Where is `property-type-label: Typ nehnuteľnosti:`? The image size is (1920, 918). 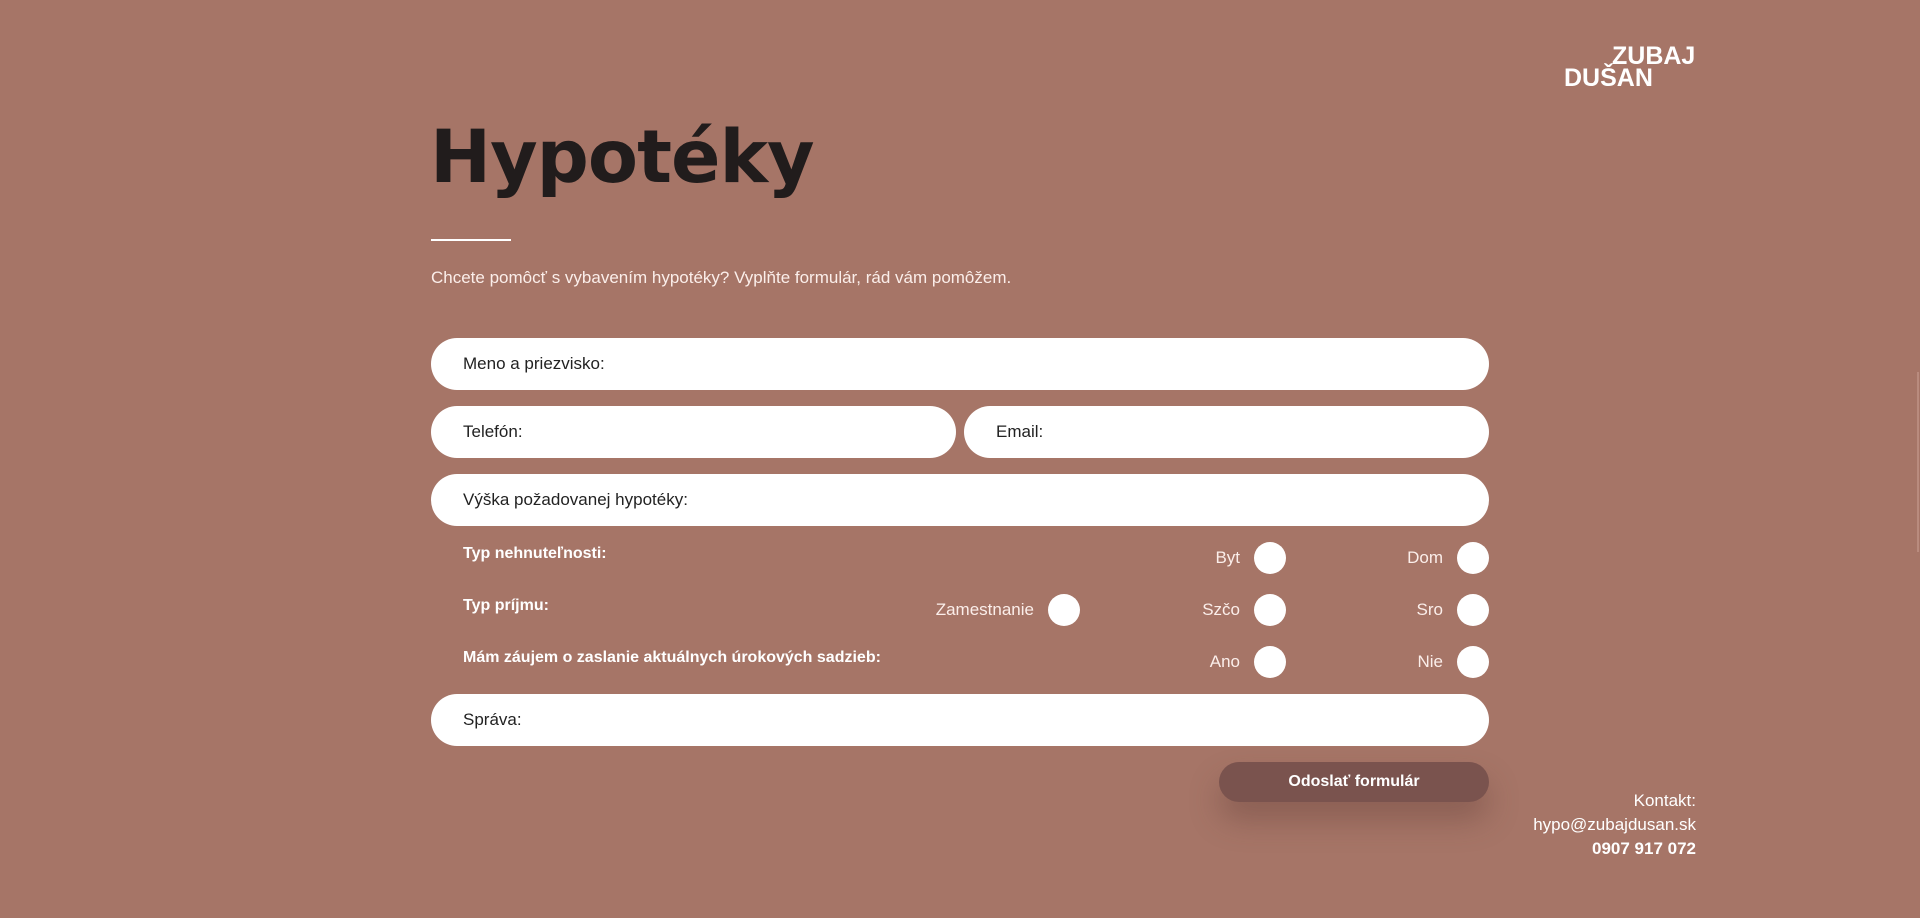 property-type-label: Typ nehnuteľnosti: is located at coordinates (535, 553).